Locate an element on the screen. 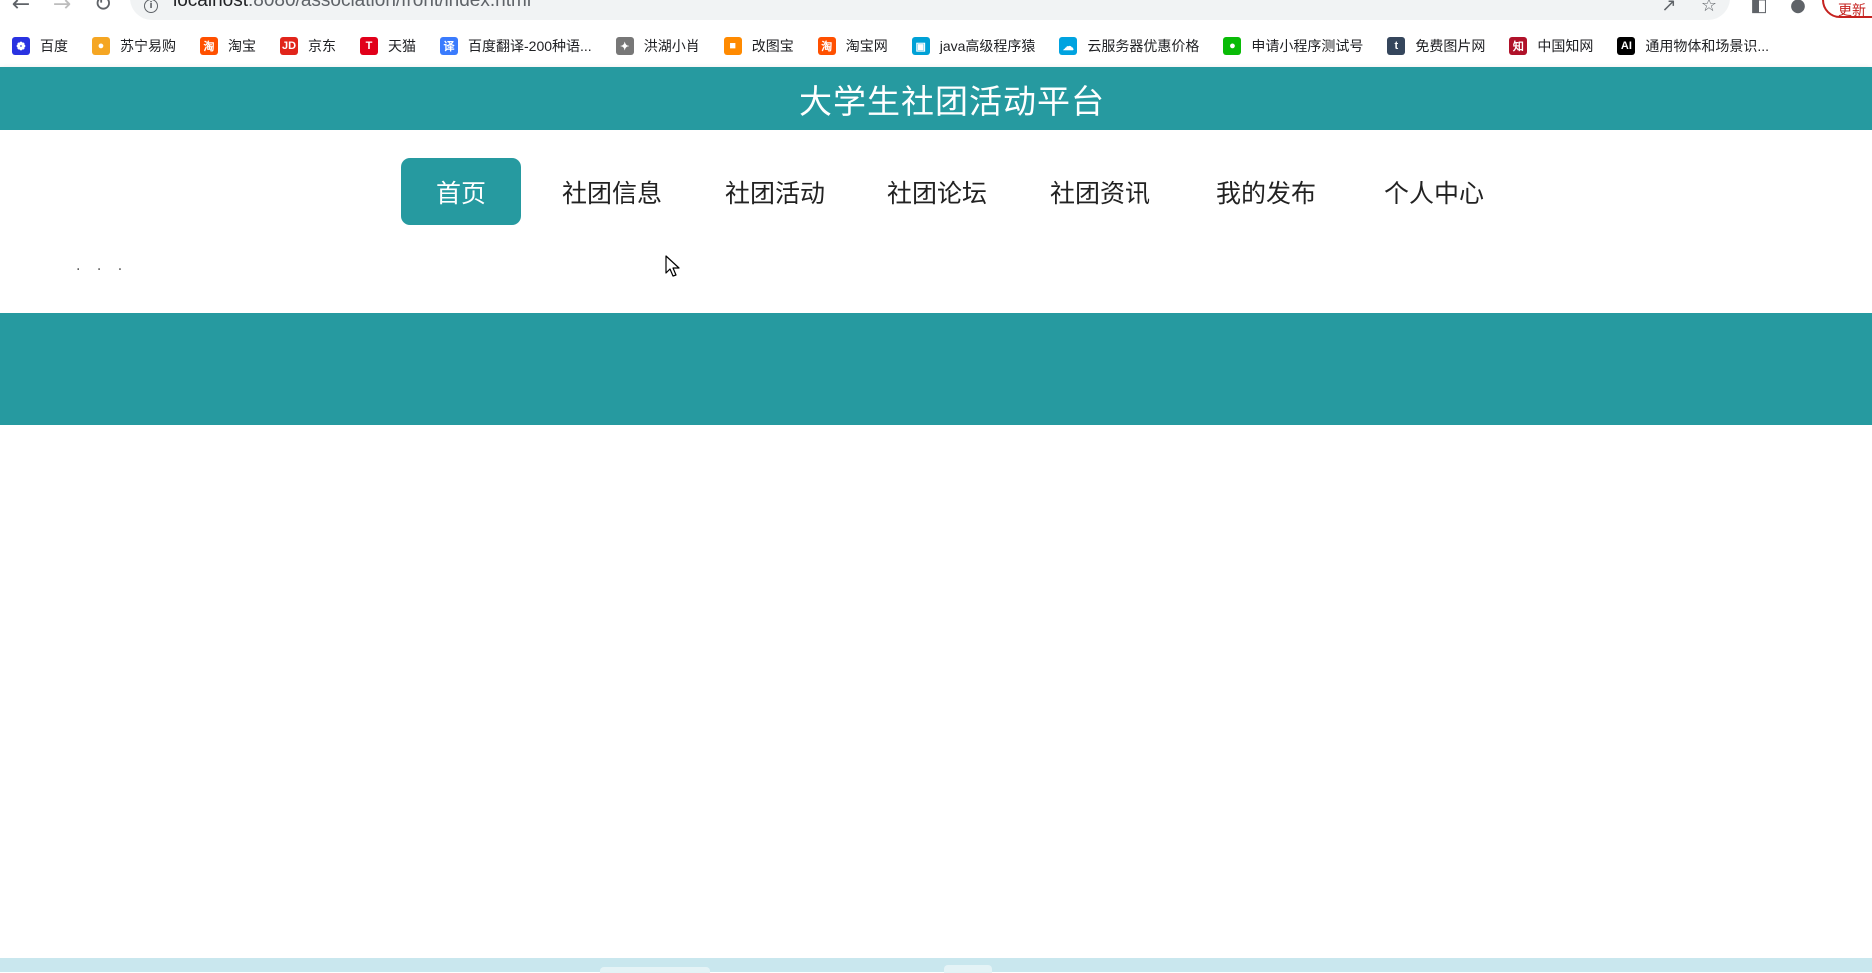 The image size is (1872, 973). bookmark-item: 知中国知网 is located at coordinates (1556, 46).